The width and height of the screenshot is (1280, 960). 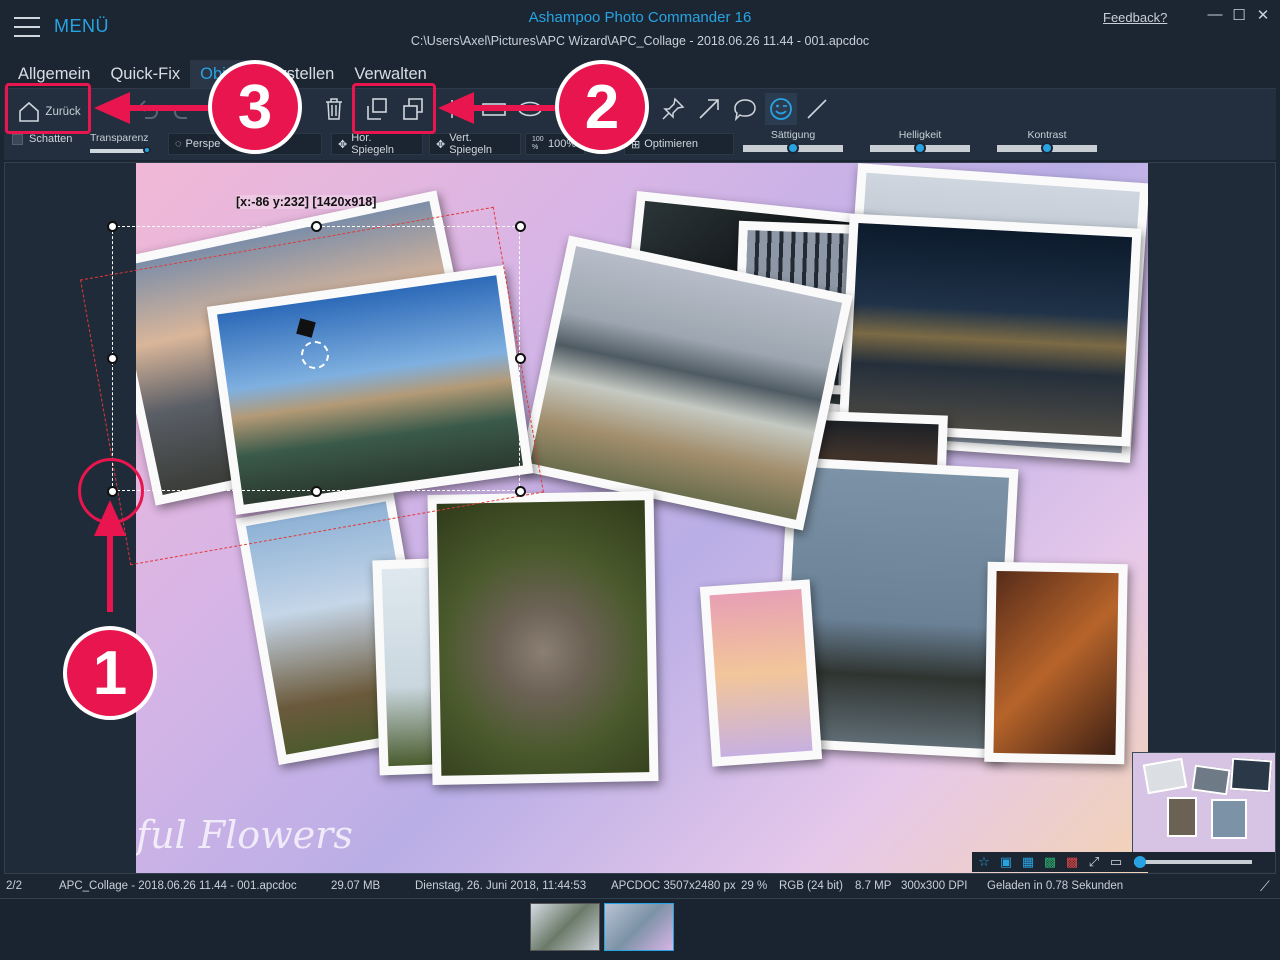 What do you see at coordinates (1135, 17) in the screenshot?
I see `feedback-link: Feedback?` at bounding box center [1135, 17].